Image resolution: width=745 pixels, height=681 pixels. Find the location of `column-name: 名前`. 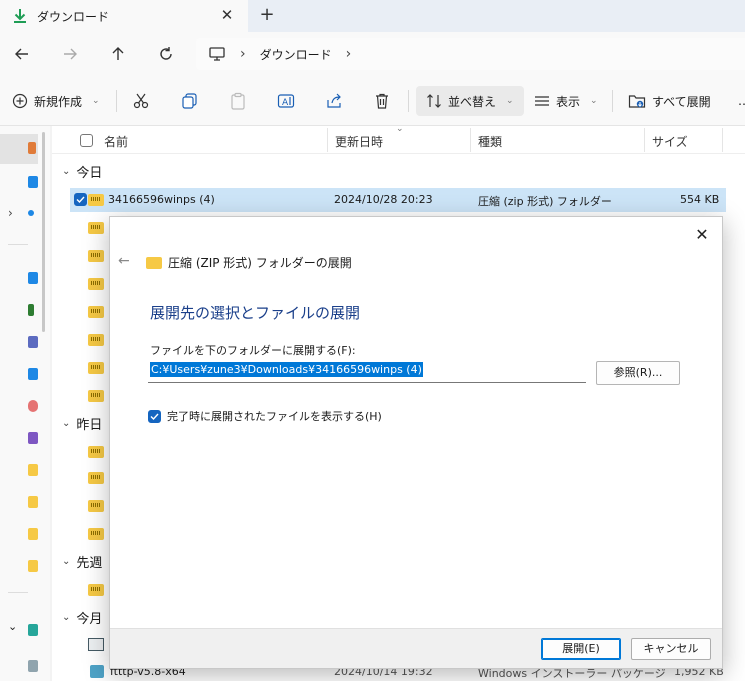

column-name: 名前 is located at coordinates (116, 141).